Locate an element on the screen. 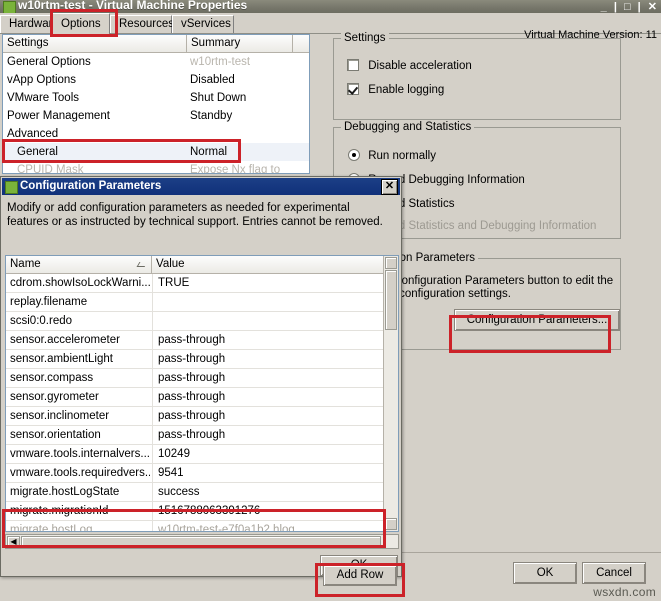  tab-options: Options is located at coordinates (81, 23).